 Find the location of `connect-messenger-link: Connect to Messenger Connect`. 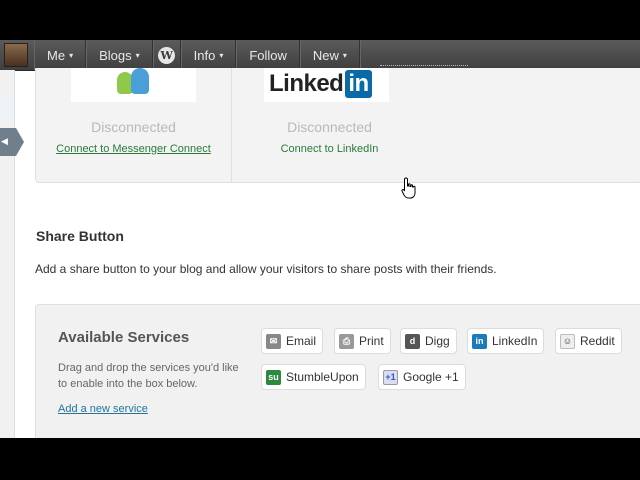

connect-messenger-link: Connect to Messenger Connect is located at coordinates (133, 149).